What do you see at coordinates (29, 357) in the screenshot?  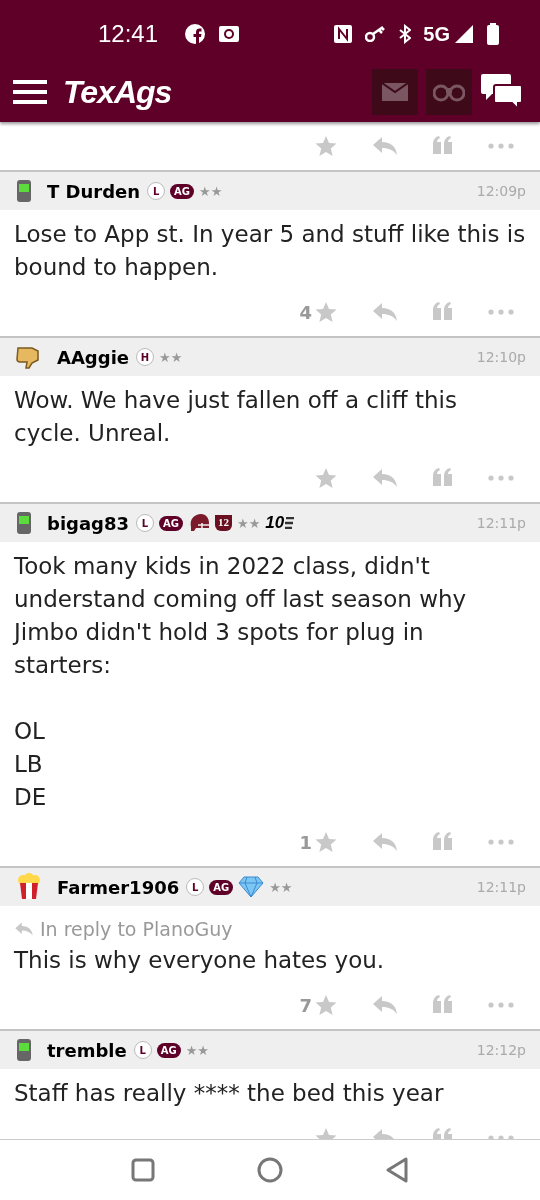 I see `thumbs-down-icon` at bounding box center [29, 357].